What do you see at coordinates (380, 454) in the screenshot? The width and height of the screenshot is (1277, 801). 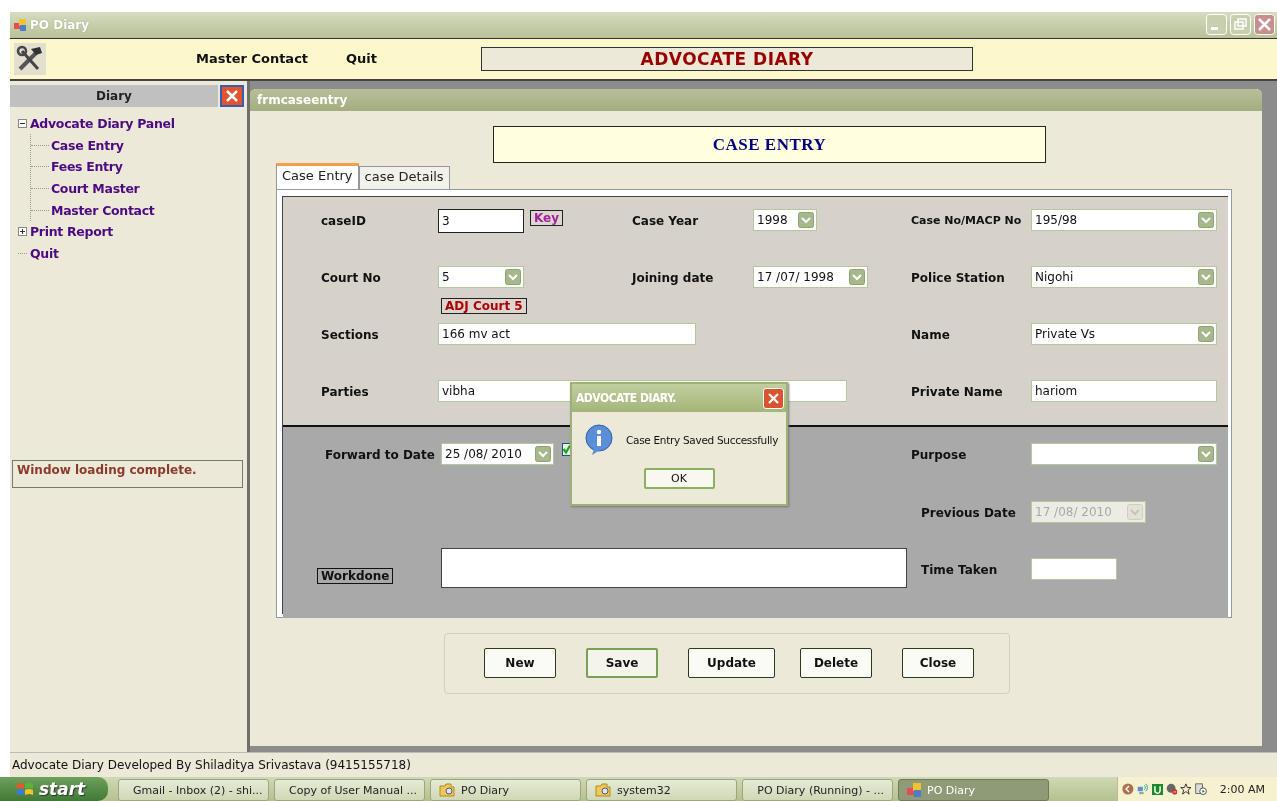 I see `field-label: Forward to Date` at bounding box center [380, 454].